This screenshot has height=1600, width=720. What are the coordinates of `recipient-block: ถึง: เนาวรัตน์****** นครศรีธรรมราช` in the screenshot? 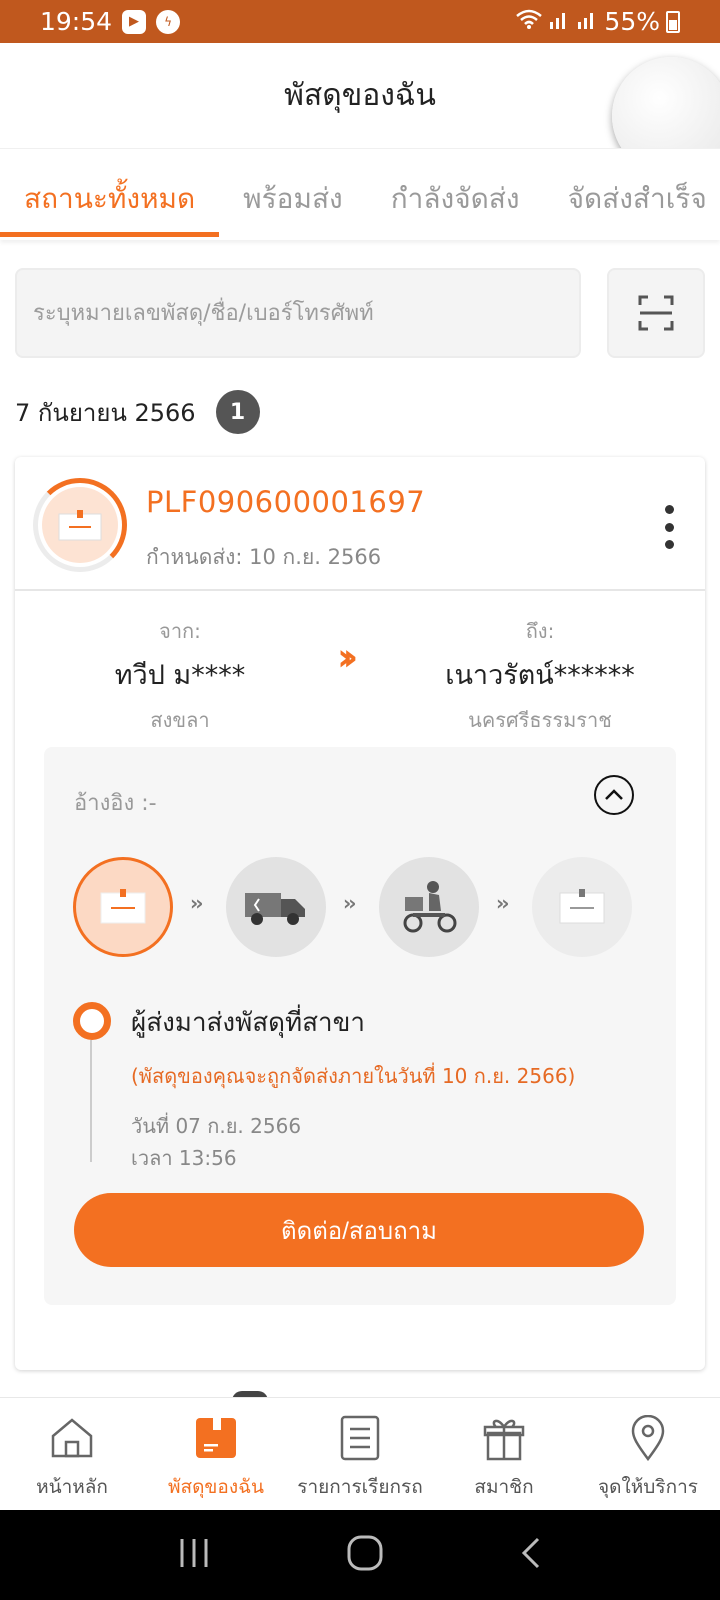 It's located at (540, 675).